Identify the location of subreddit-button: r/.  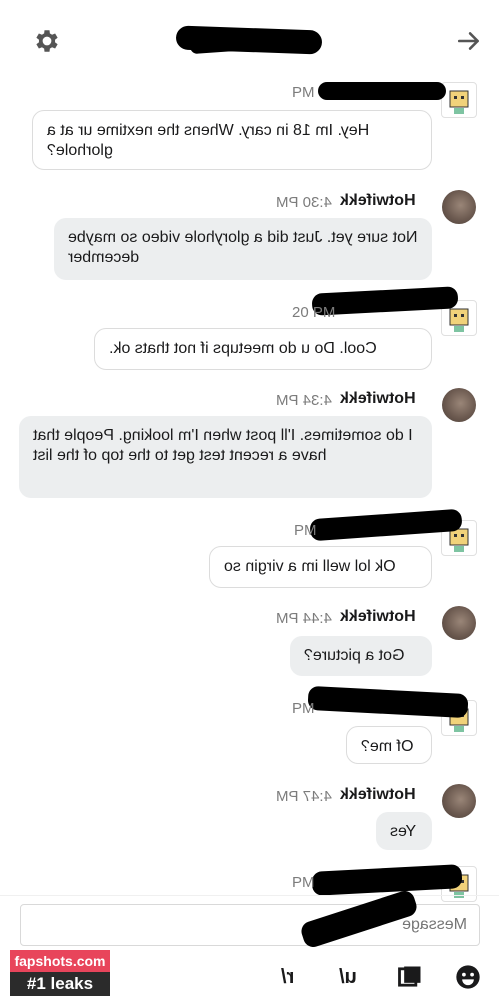
(288, 977).